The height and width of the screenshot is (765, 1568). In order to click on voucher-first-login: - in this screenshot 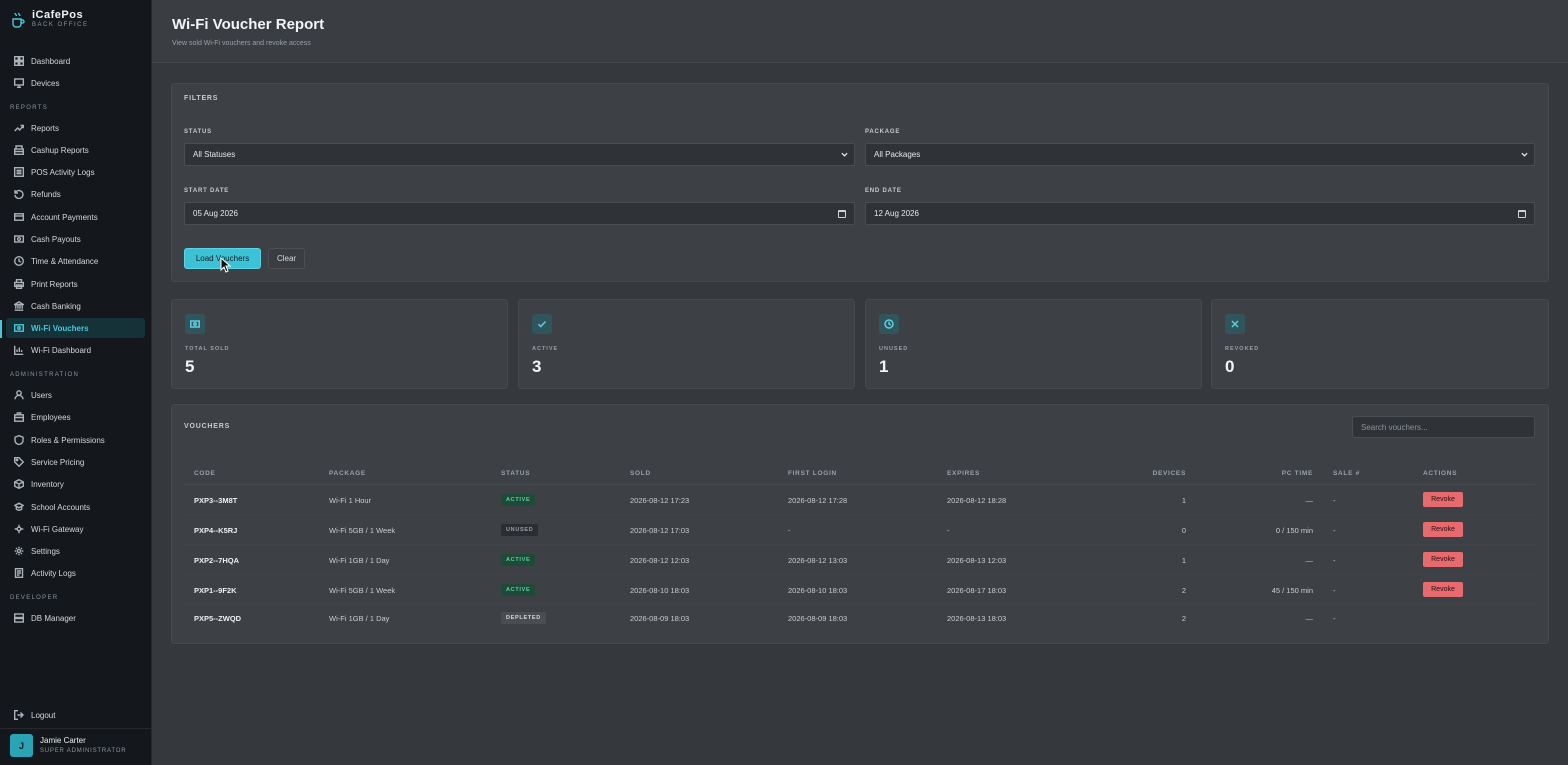, I will do `click(789, 530)`.